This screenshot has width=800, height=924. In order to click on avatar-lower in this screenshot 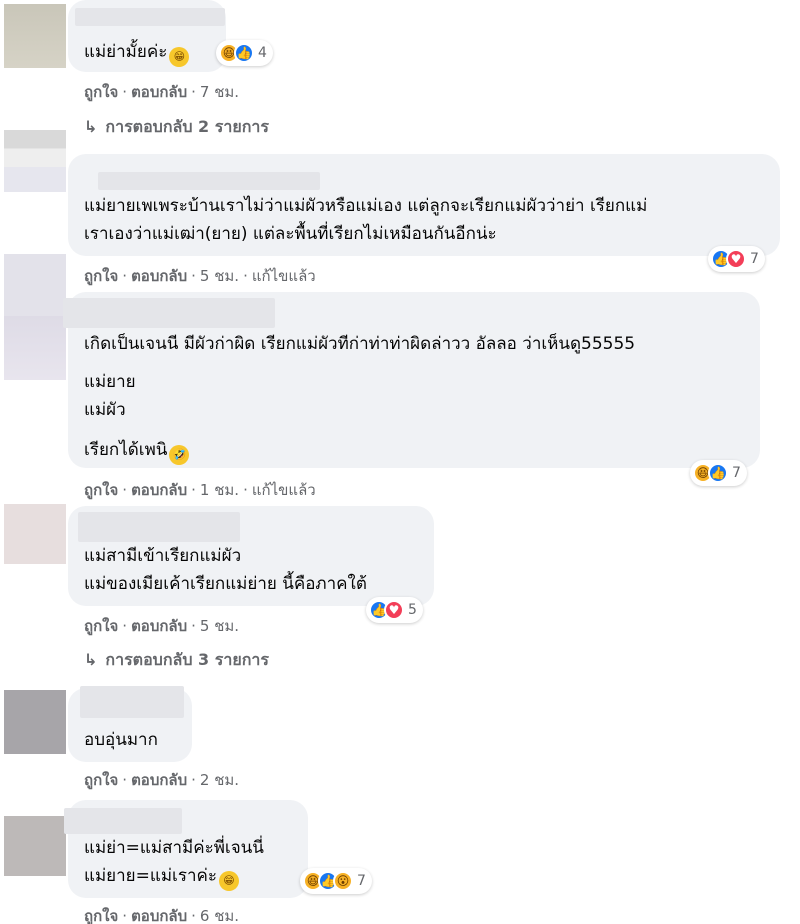, I will do `click(35, 348)`.